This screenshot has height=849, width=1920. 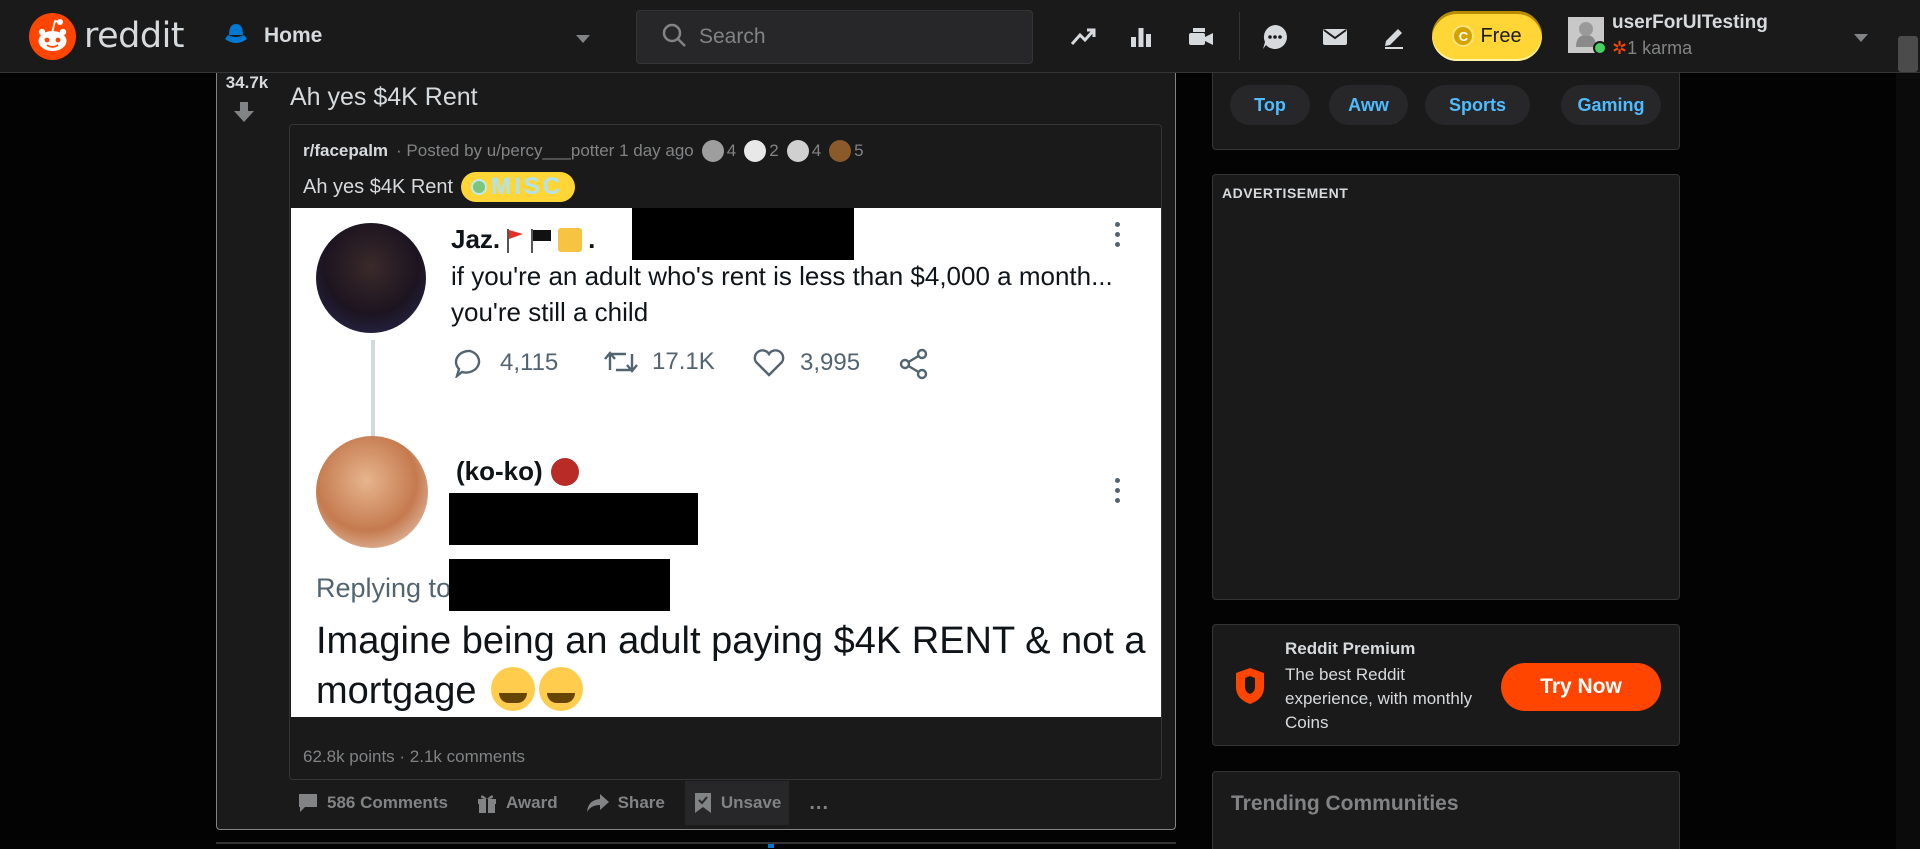 What do you see at coordinates (244, 114) in the screenshot?
I see `downvote-icon` at bounding box center [244, 114].